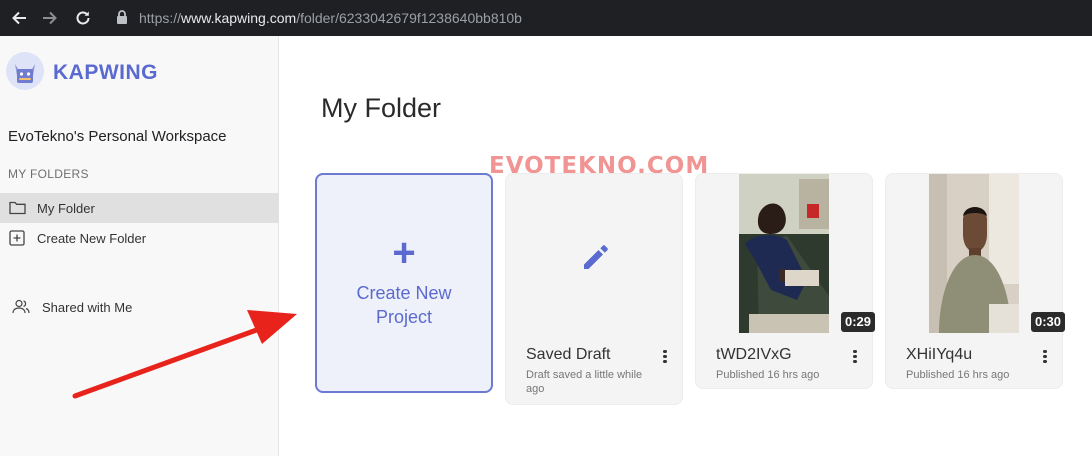 The height and width of the screenshot is (456, 1092). I want to click on pencil-icon, so click(595, 257).